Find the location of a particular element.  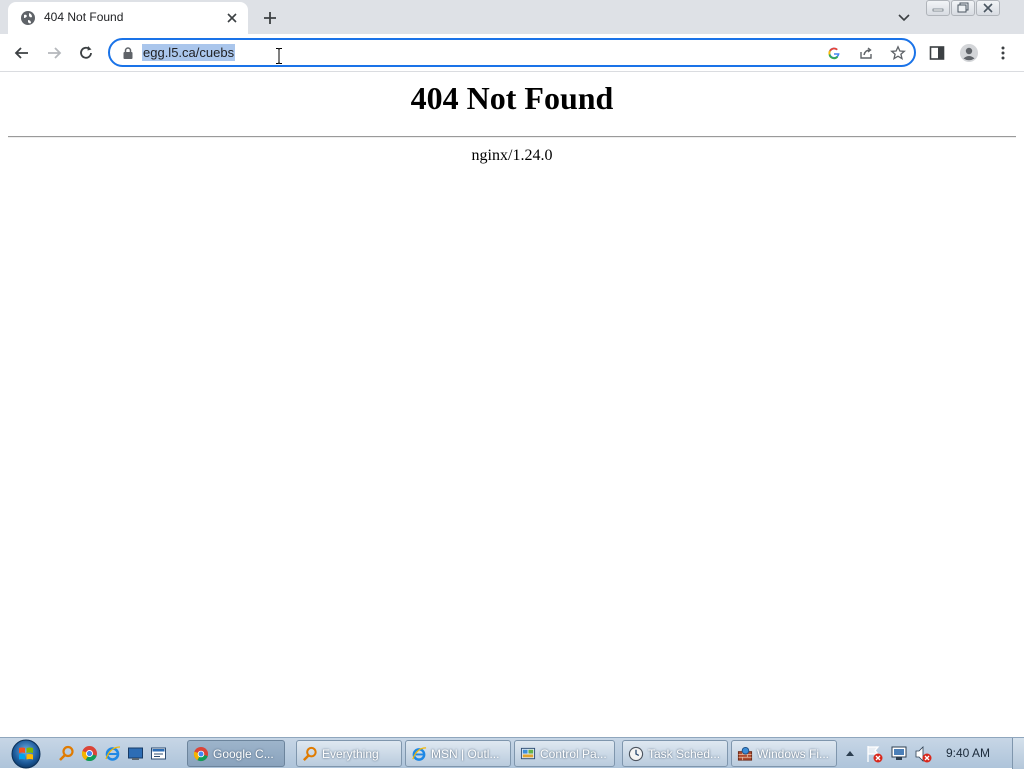

bookmark-star-icon is located at coordinates (898, 53).